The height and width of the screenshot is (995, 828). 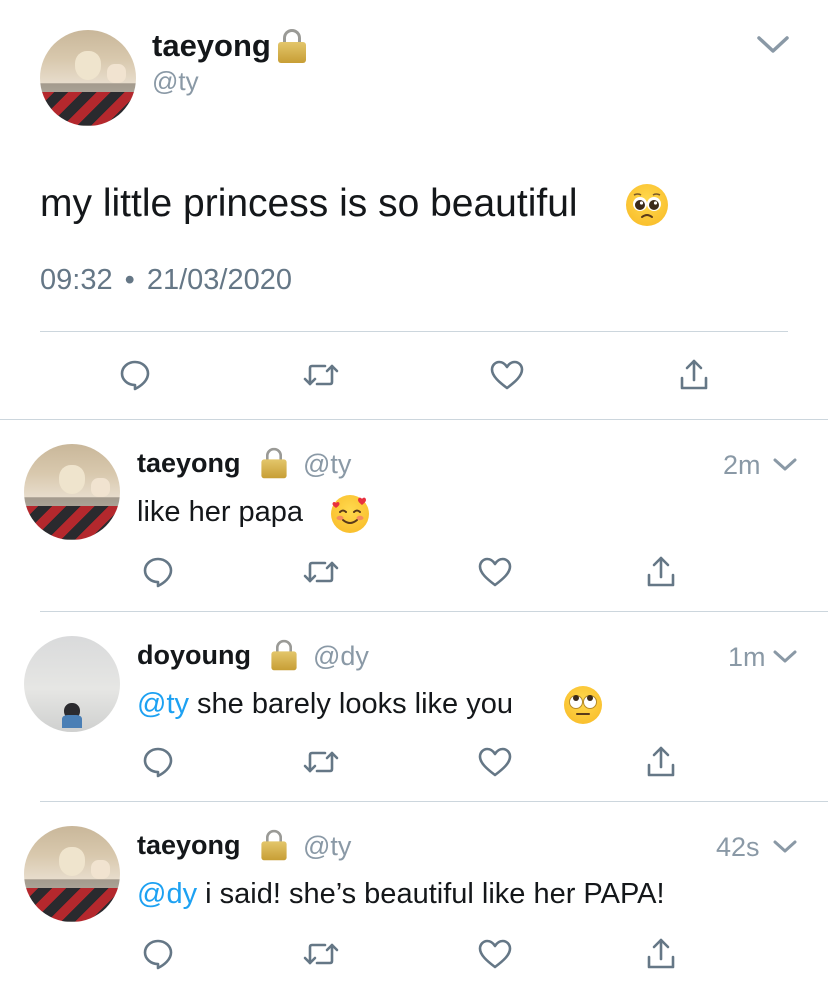 I want to click on tweet-text: like her papa, so click(x=220, y=512).